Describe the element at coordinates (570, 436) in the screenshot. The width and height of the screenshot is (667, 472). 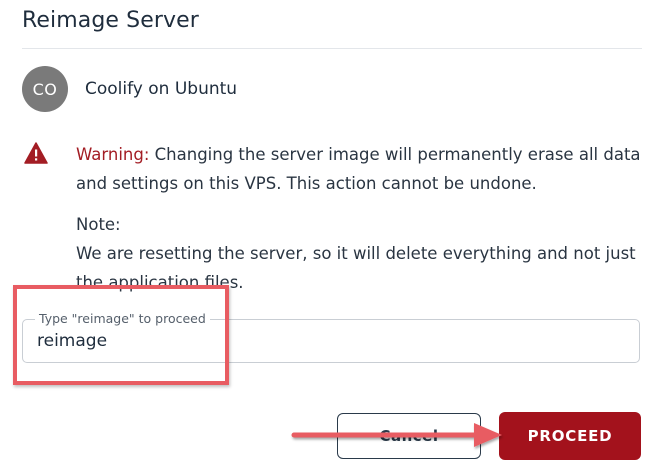
I see `proceed-button: PROCEED` at that location.